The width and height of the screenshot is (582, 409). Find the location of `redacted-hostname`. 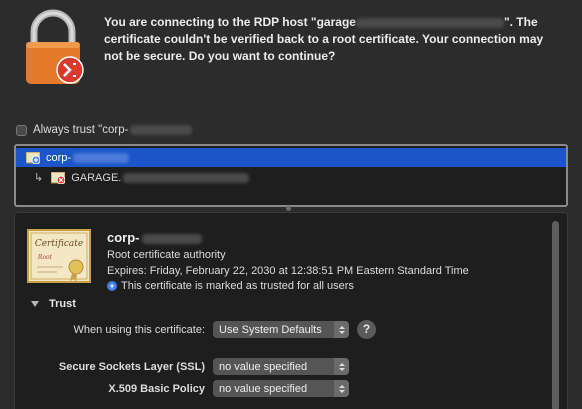

redacted-hostname is located at coordinates (429, 22).